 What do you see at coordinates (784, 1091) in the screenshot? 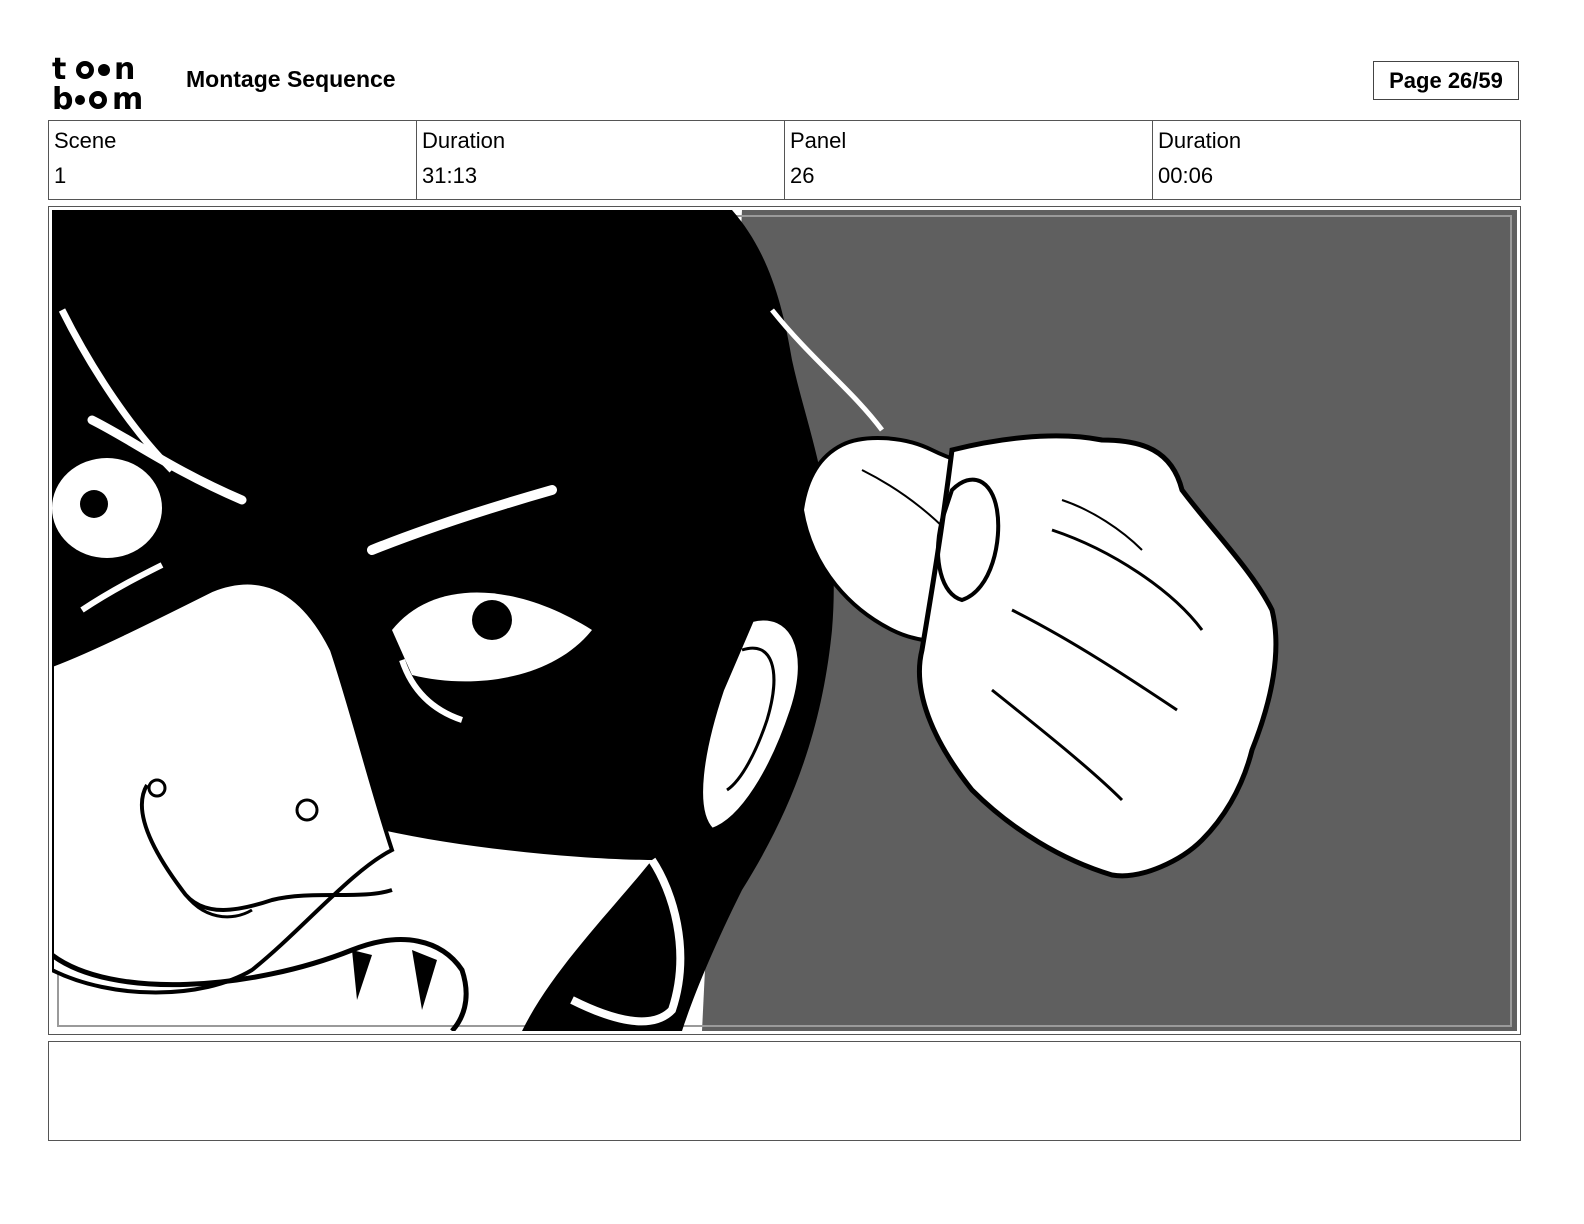
I see `panel-notes-box` at bounding box center [784, 1091].